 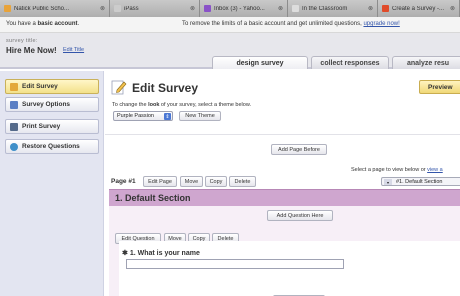 What do you see at coordinates (46, 104) in the screenshot?
I see `sidebar-item-label: Survey Options` at bounding box center [46, 104].